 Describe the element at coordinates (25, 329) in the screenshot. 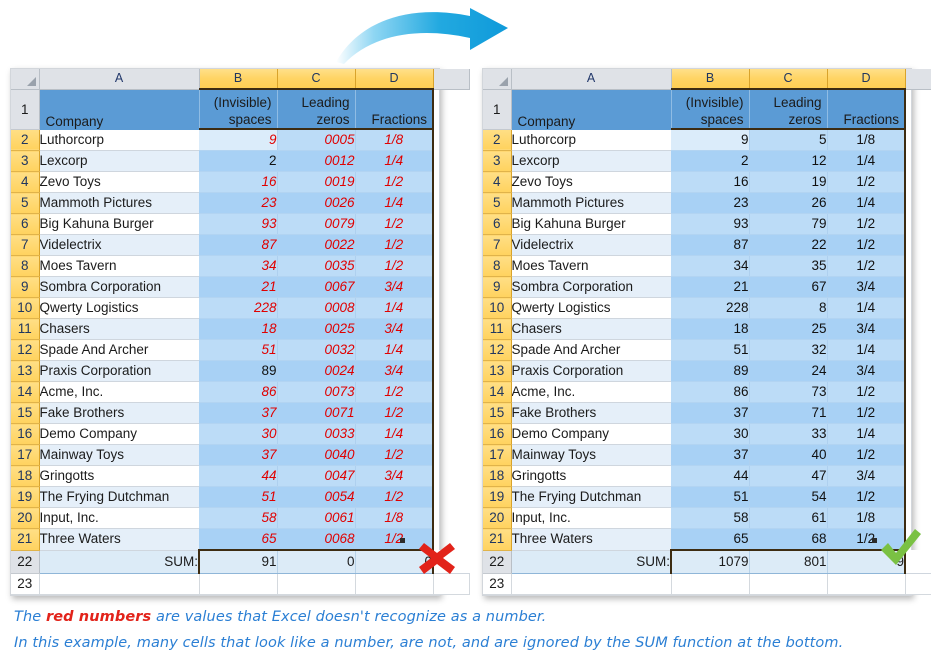

I see `row-header-11: 11` at that location.